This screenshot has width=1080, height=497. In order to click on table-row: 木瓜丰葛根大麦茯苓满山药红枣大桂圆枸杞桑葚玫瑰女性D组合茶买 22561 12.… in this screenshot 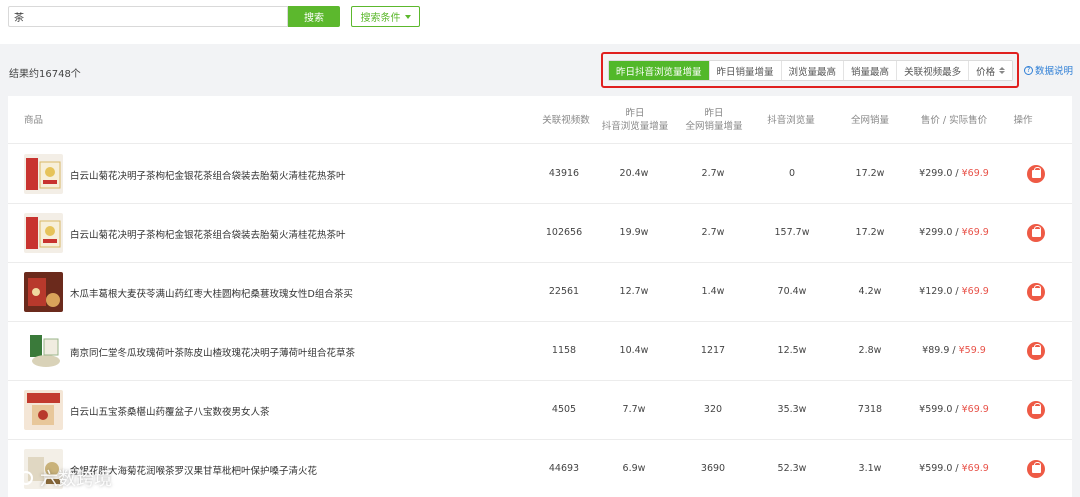, I will do `click(540, 292)`.